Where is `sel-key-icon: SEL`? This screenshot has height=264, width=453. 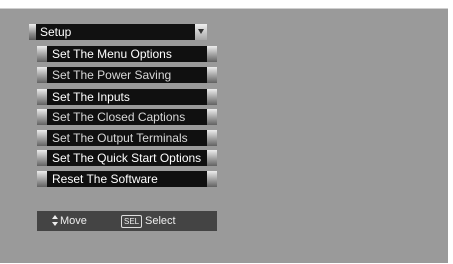 sel-key-icon: SEL is located at coordinates (132, 221).